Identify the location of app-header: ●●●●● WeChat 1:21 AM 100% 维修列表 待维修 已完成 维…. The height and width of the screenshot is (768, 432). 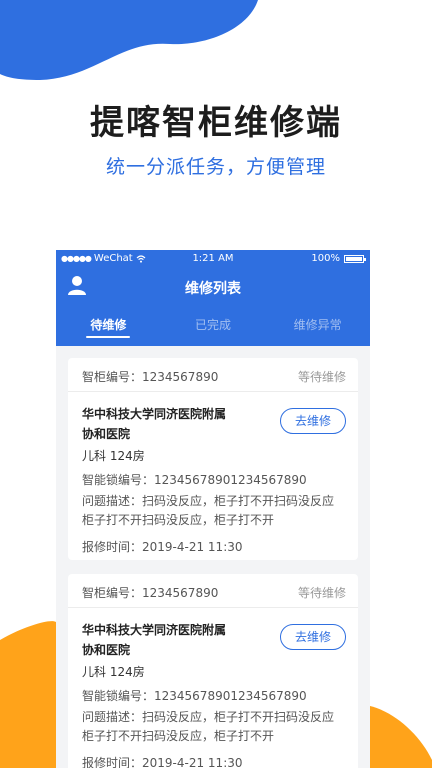
(213, 298).